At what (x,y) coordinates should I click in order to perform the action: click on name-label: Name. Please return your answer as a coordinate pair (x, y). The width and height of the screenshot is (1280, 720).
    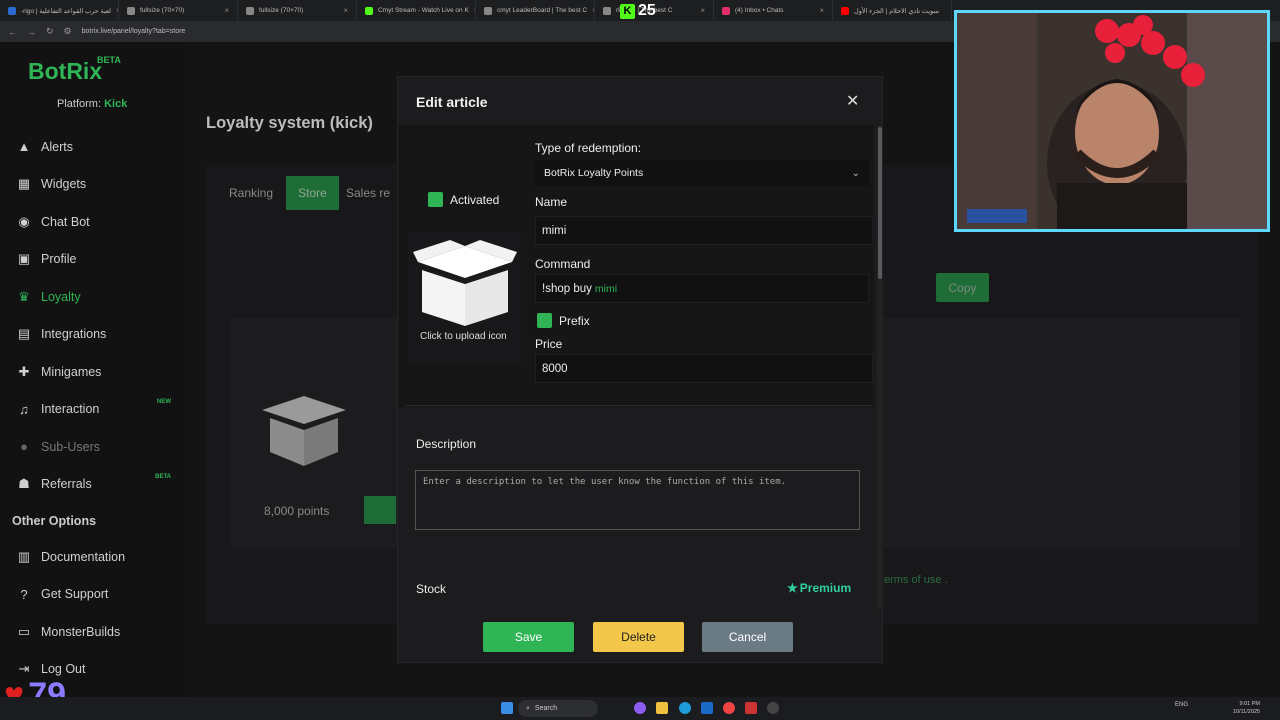
    Looking at the image, I should click on (551, 202).